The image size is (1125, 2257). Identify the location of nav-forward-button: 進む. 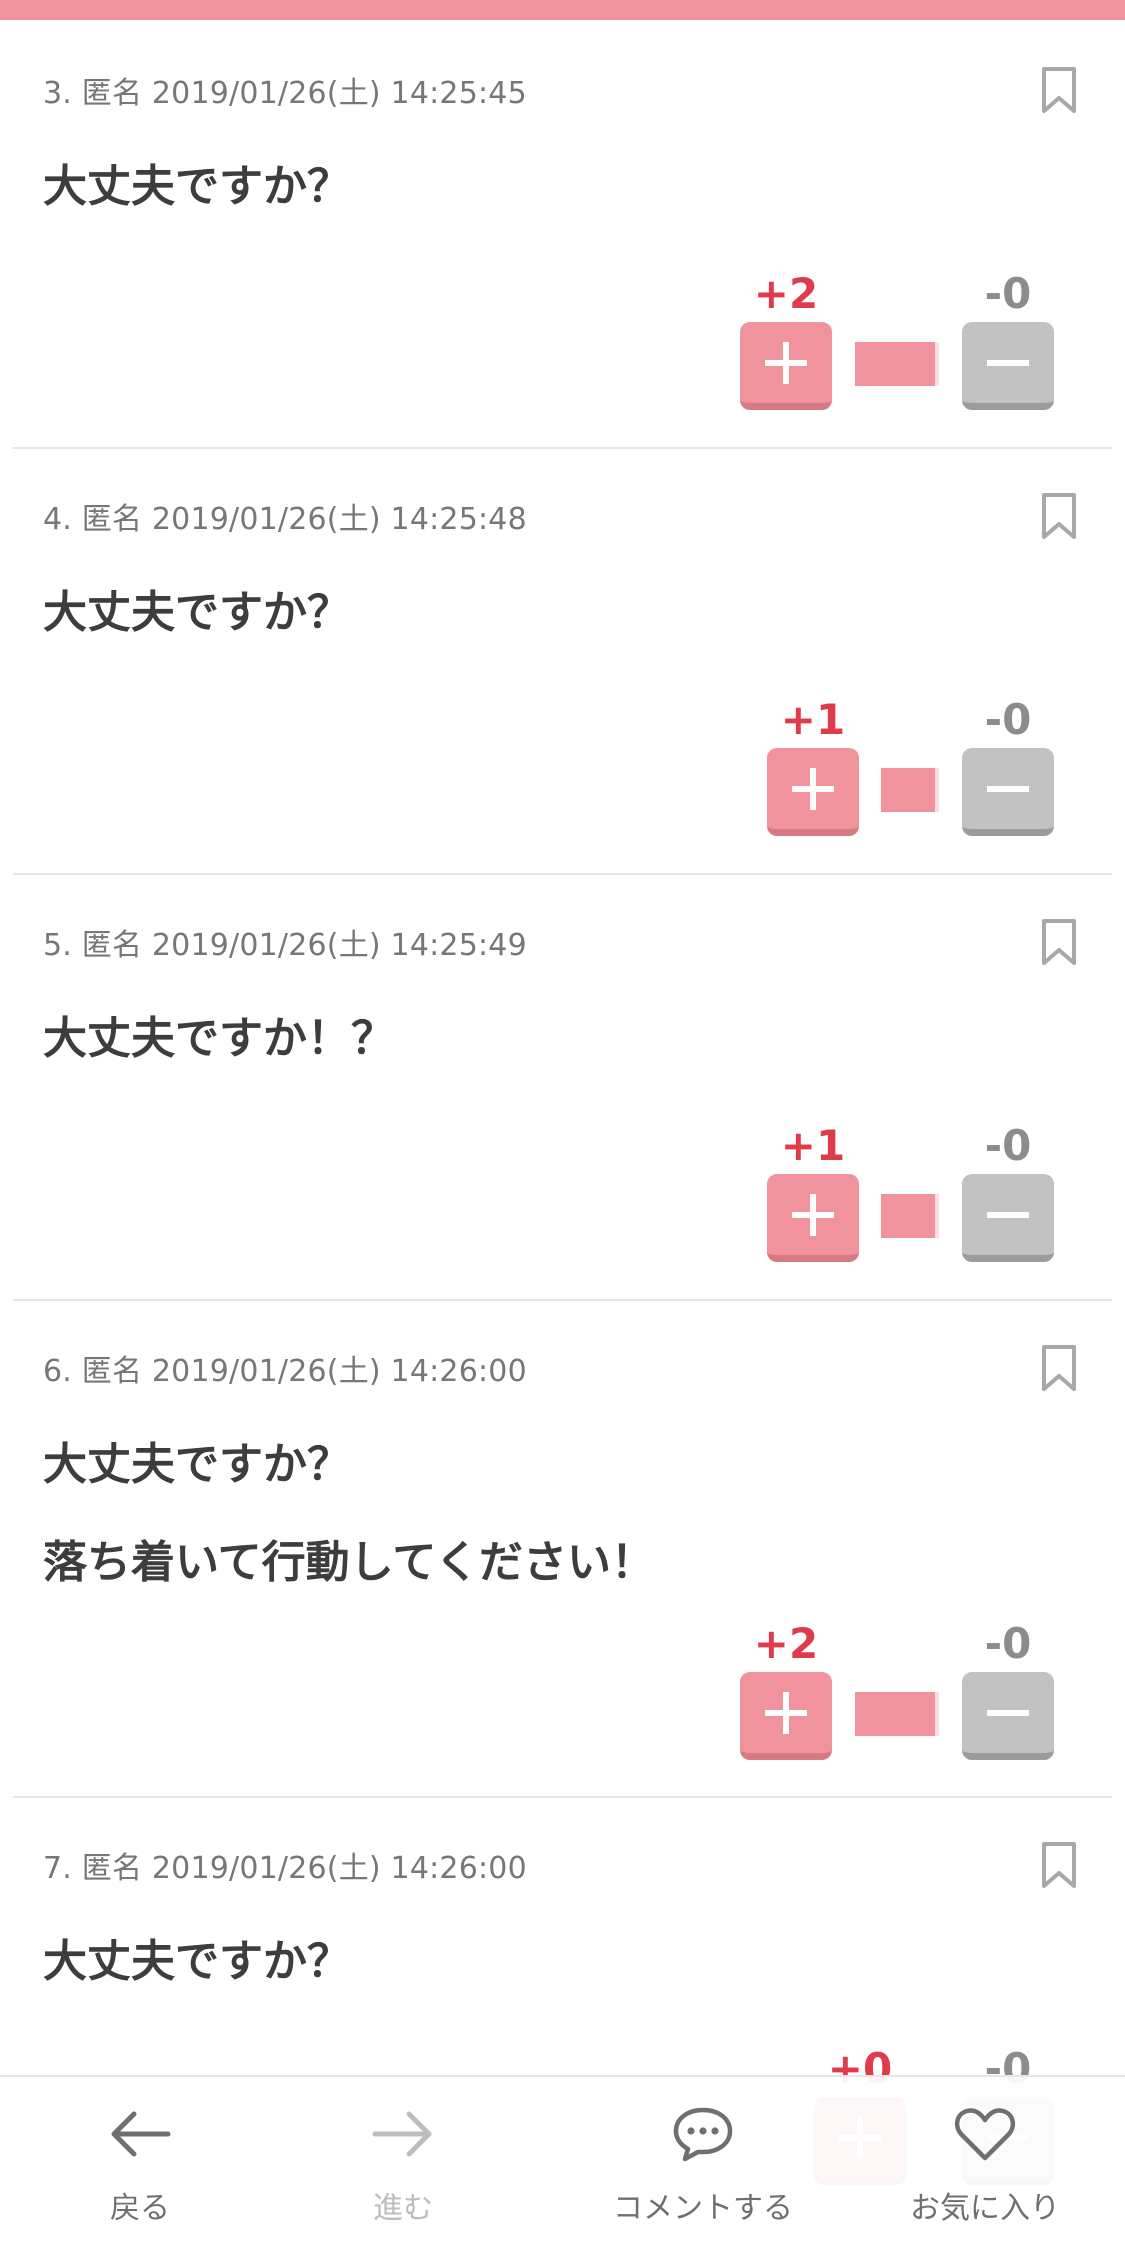
(403, 2174).